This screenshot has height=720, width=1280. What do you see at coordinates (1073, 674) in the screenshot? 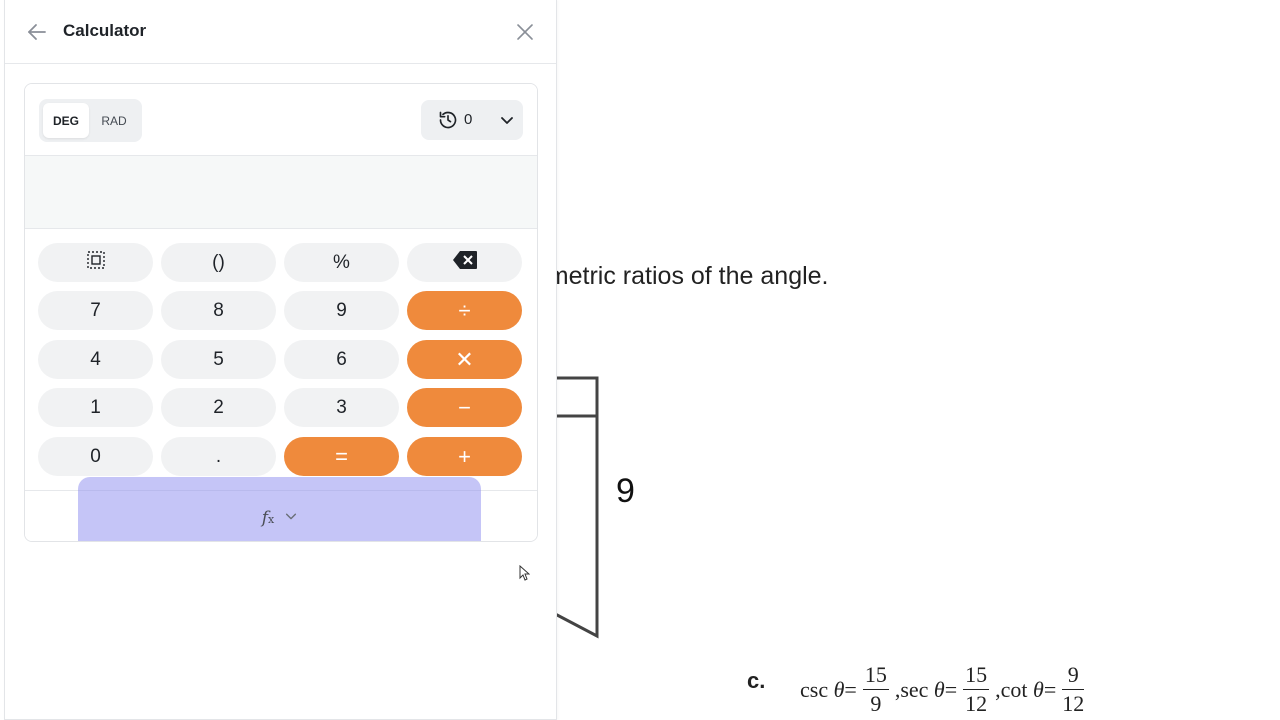
I see `cot-numerator: 9` at bounding box center [1073, 674].